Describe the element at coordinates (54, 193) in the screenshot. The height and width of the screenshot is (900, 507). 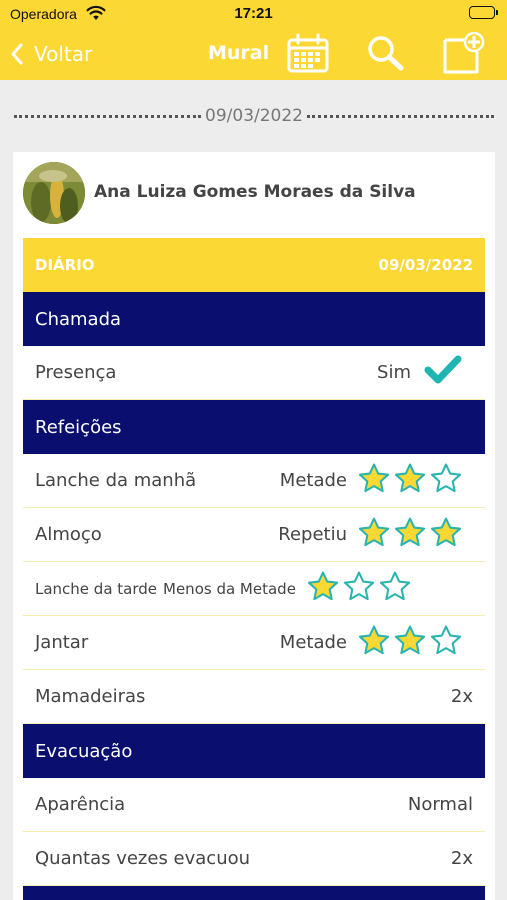
I see `avatar` at that location.